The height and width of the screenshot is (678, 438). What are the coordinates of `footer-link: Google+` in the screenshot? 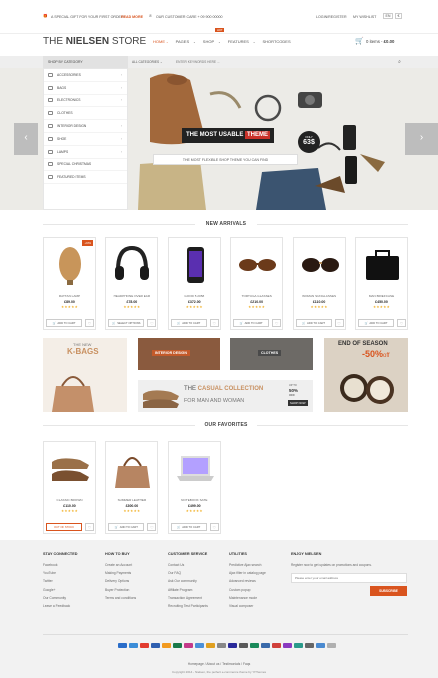 It's located at (60, 592).